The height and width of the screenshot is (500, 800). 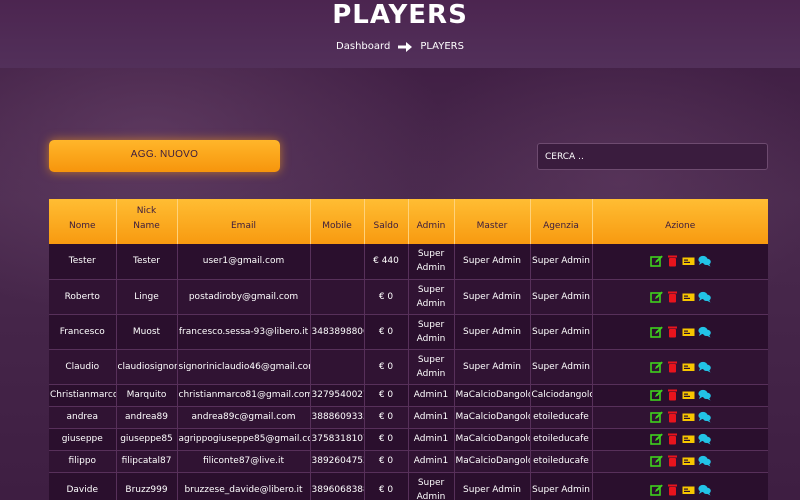 What do you see at coordinates (363, 46) in the screenshot?
I see `breadcrumb-dashboard-link: Dashboard` at bounding box center [363, 46].